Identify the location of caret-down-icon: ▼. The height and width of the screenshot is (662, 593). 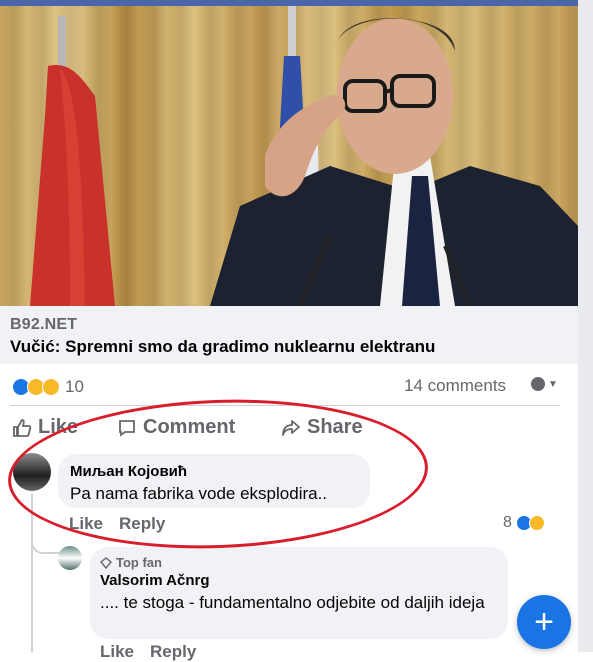
(553, 384).